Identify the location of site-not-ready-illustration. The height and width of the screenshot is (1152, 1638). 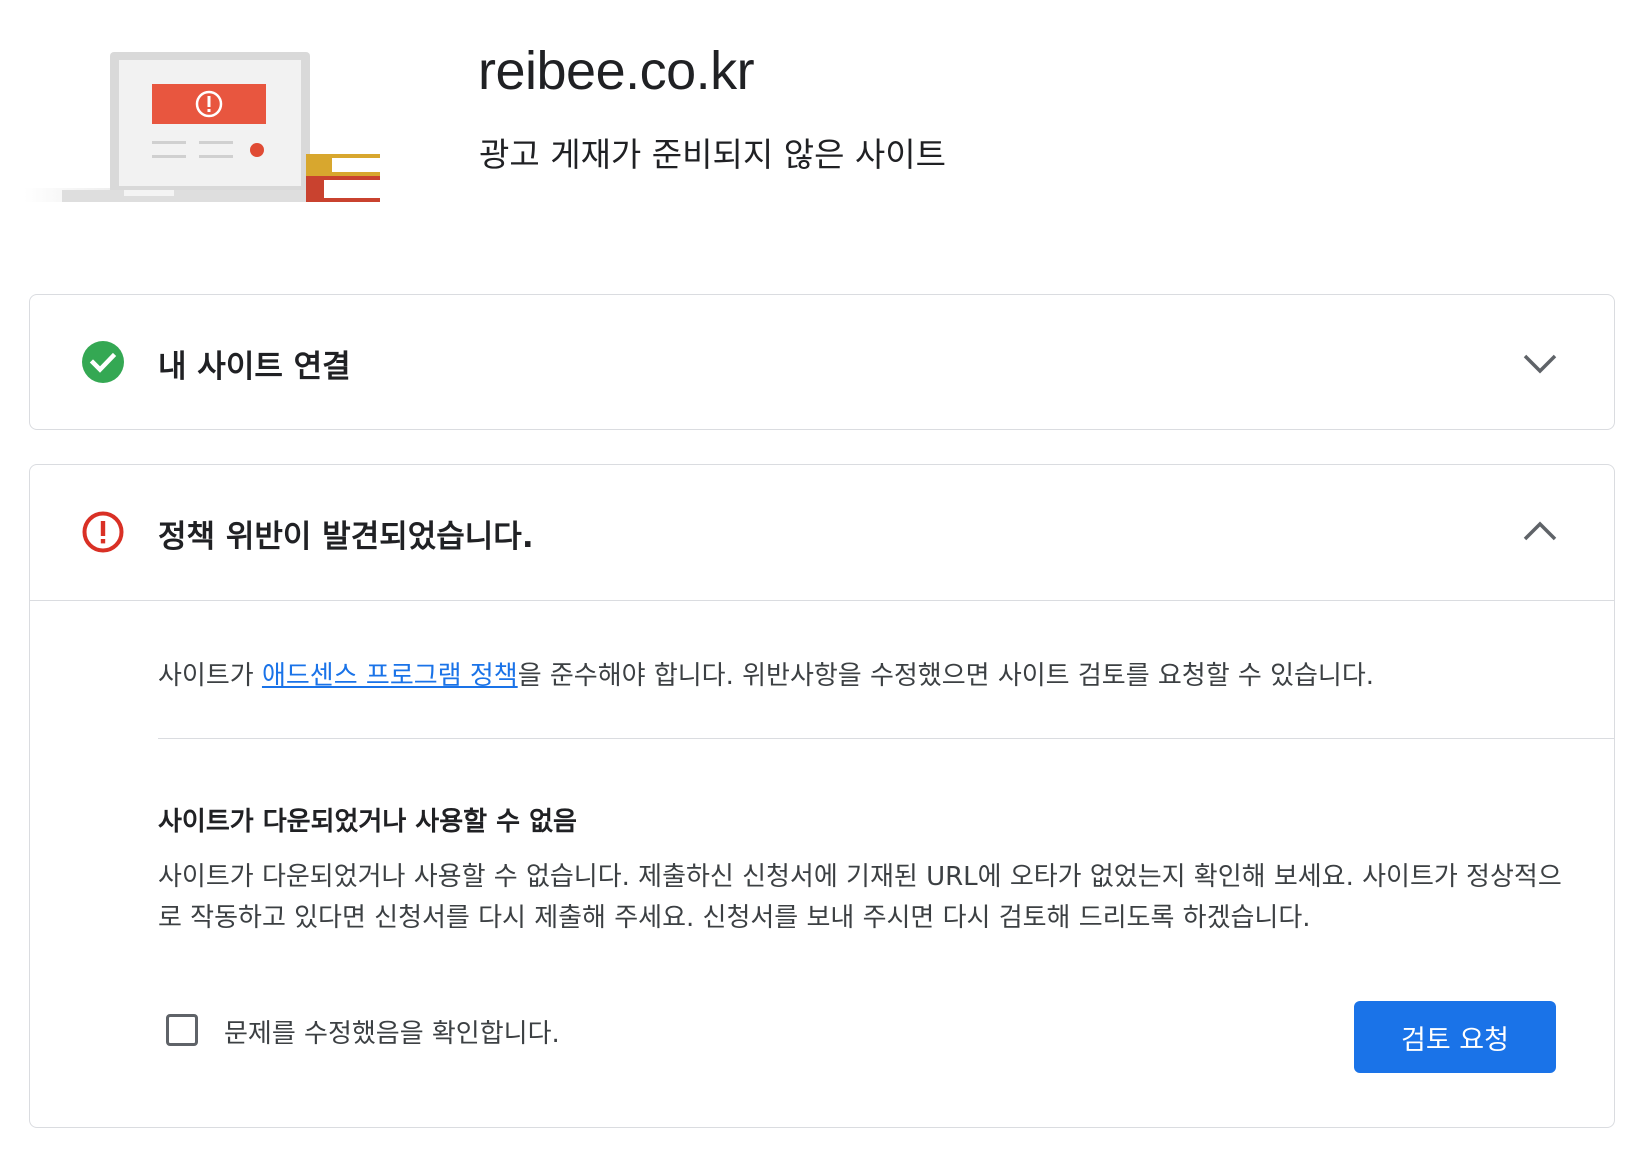
(202, 127).